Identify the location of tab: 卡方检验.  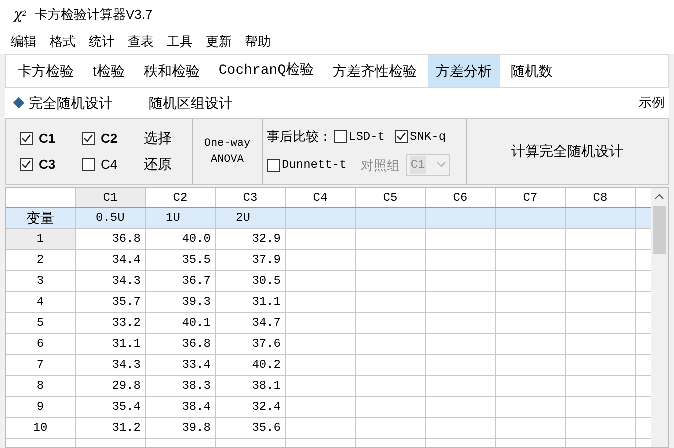
(46, 71).